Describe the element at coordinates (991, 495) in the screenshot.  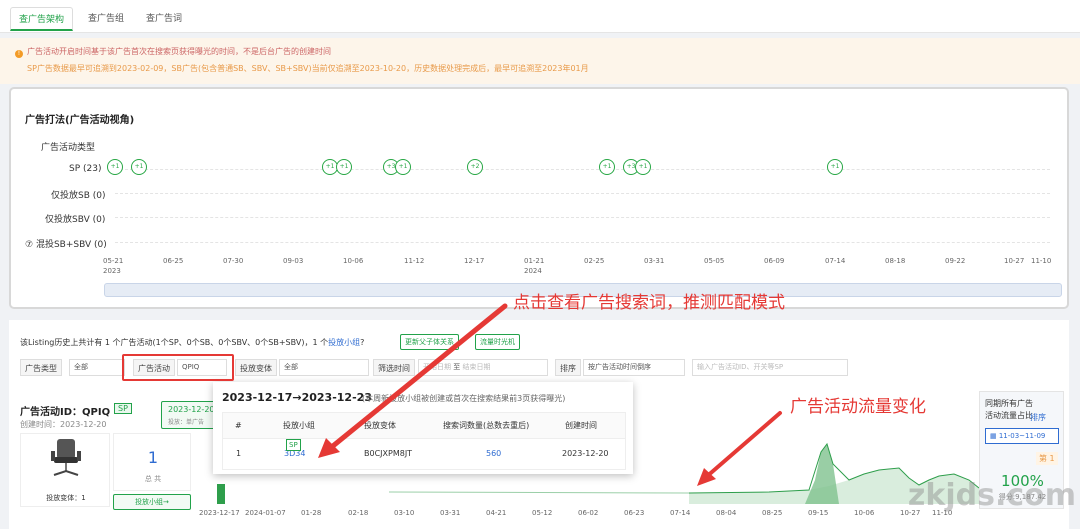
I see `watermark: zkjds.com` at that location.